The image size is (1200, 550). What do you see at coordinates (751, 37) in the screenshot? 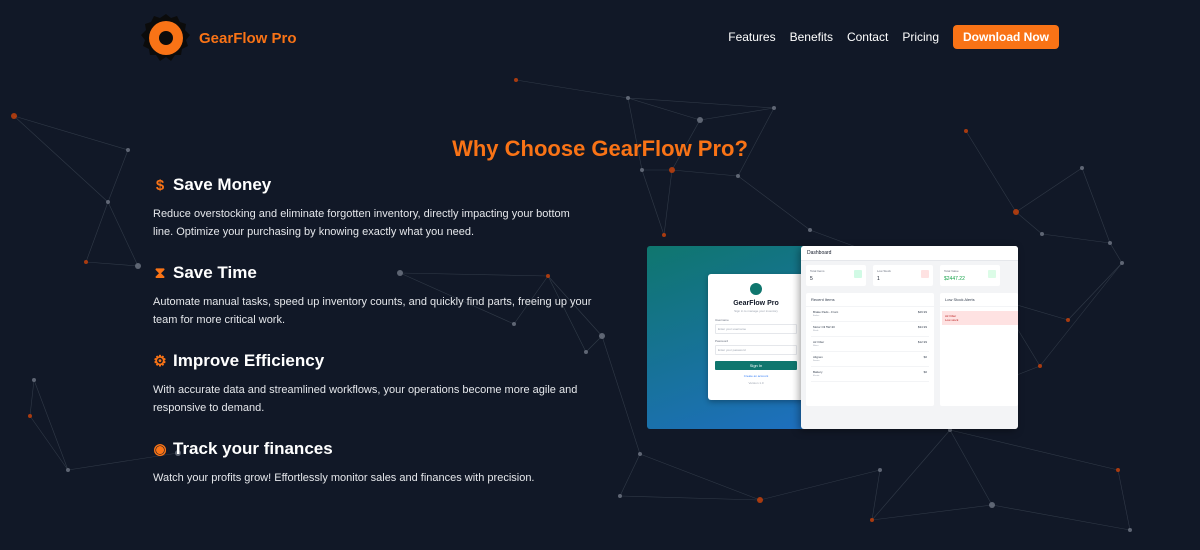
I see `nav-link-features: Features` at bounding box center [751, 37].